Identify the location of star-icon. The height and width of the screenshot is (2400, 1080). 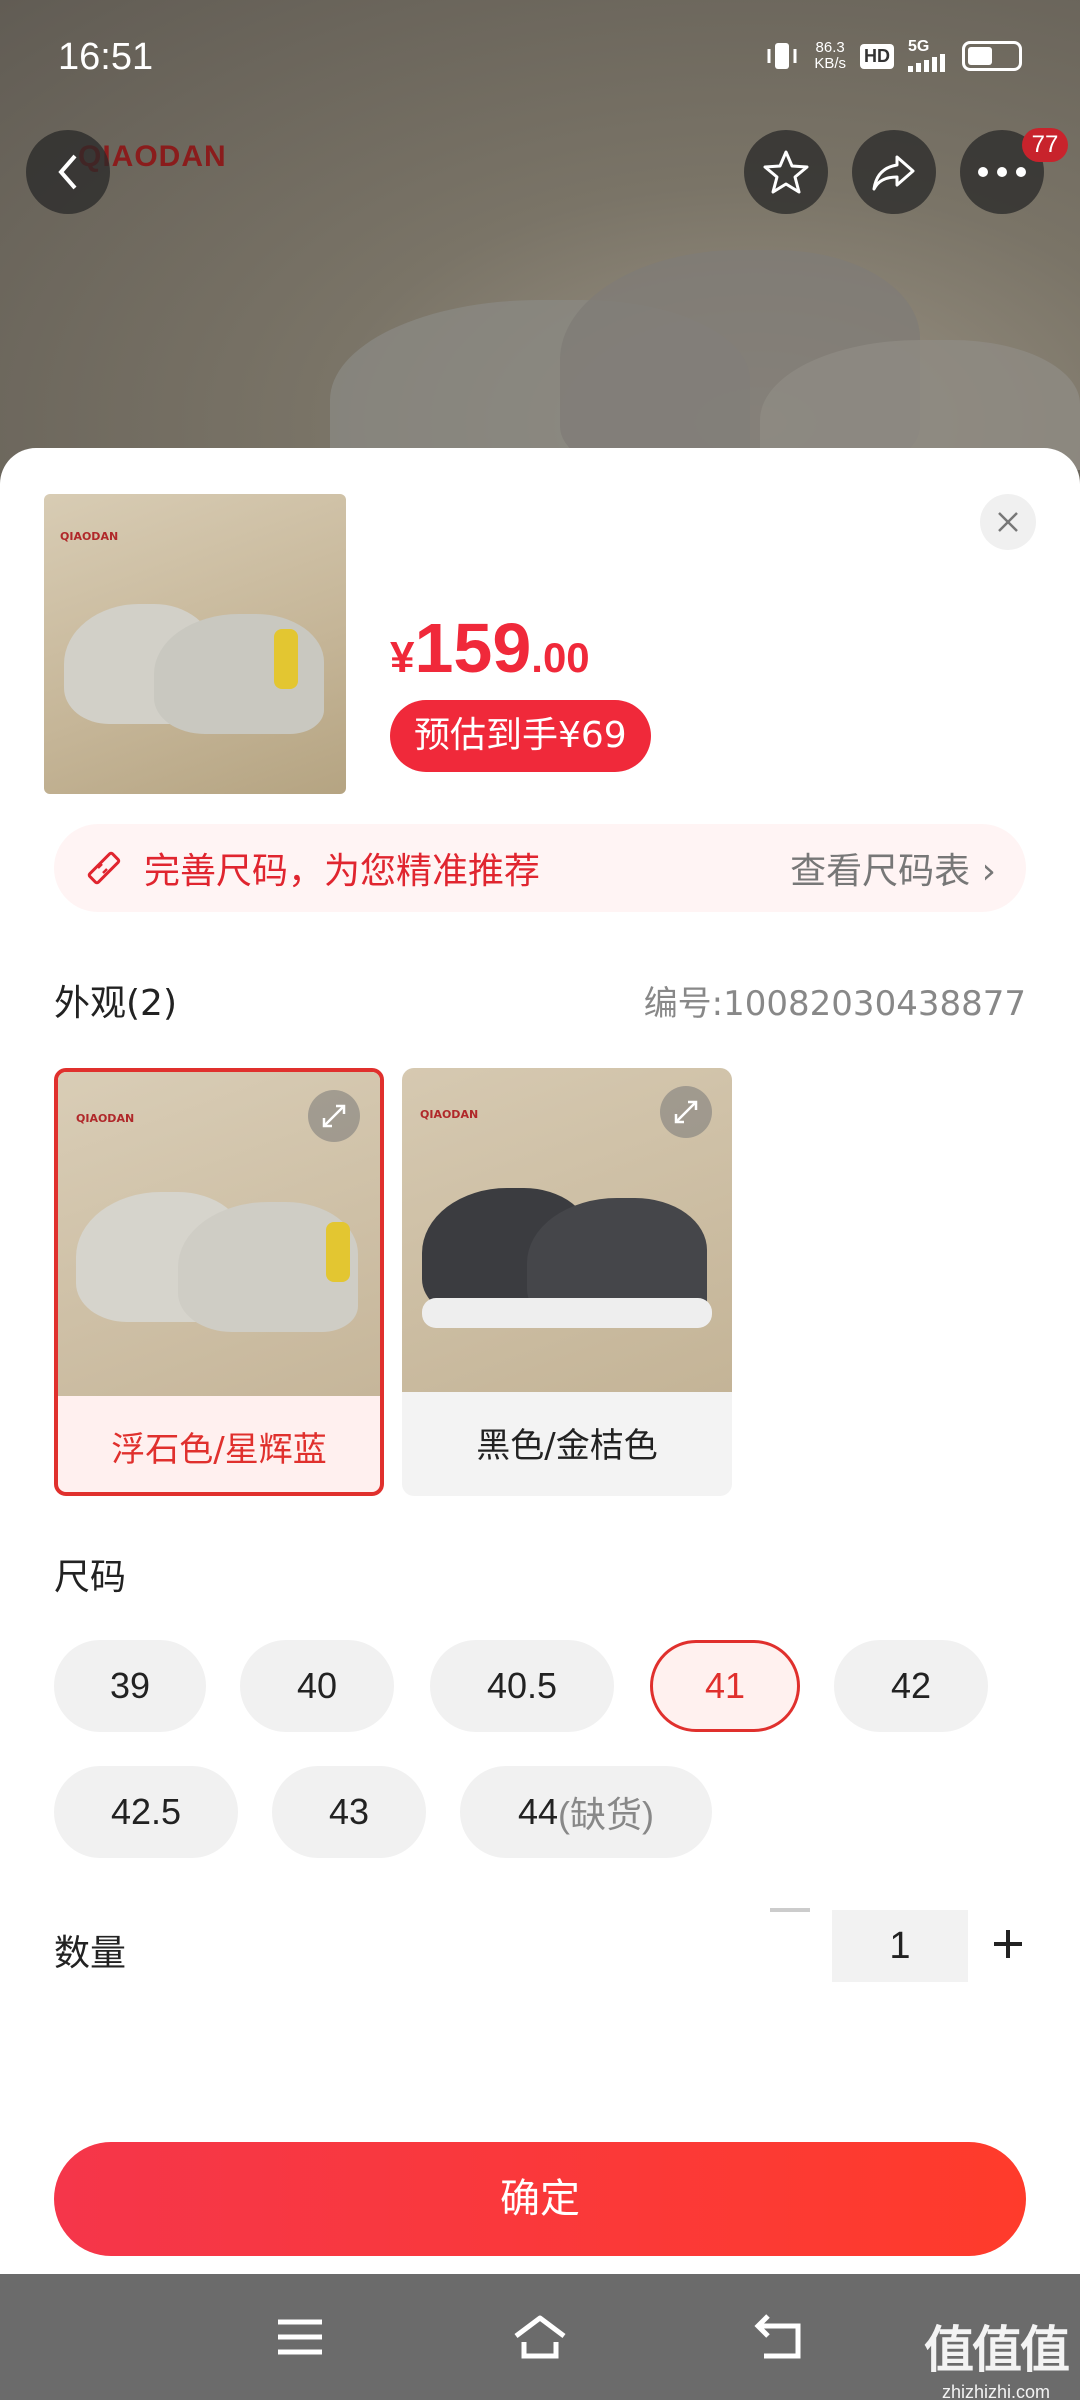
(786, 172).